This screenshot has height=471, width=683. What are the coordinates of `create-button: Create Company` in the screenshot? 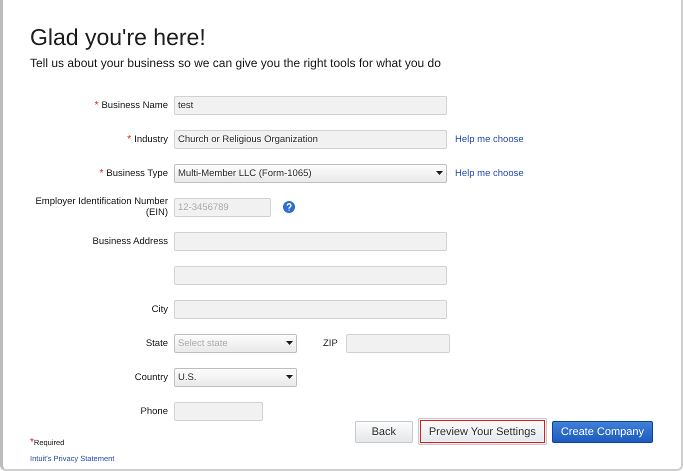 It's located at (602, 431).